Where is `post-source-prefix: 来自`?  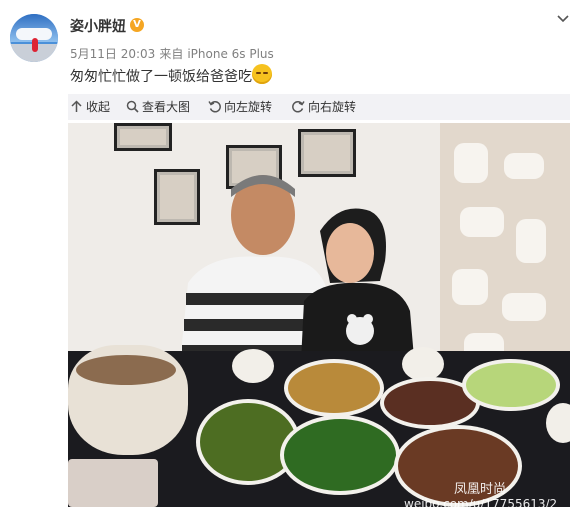 post-source-prefix: 来自 is located at coordinates (171, 54).